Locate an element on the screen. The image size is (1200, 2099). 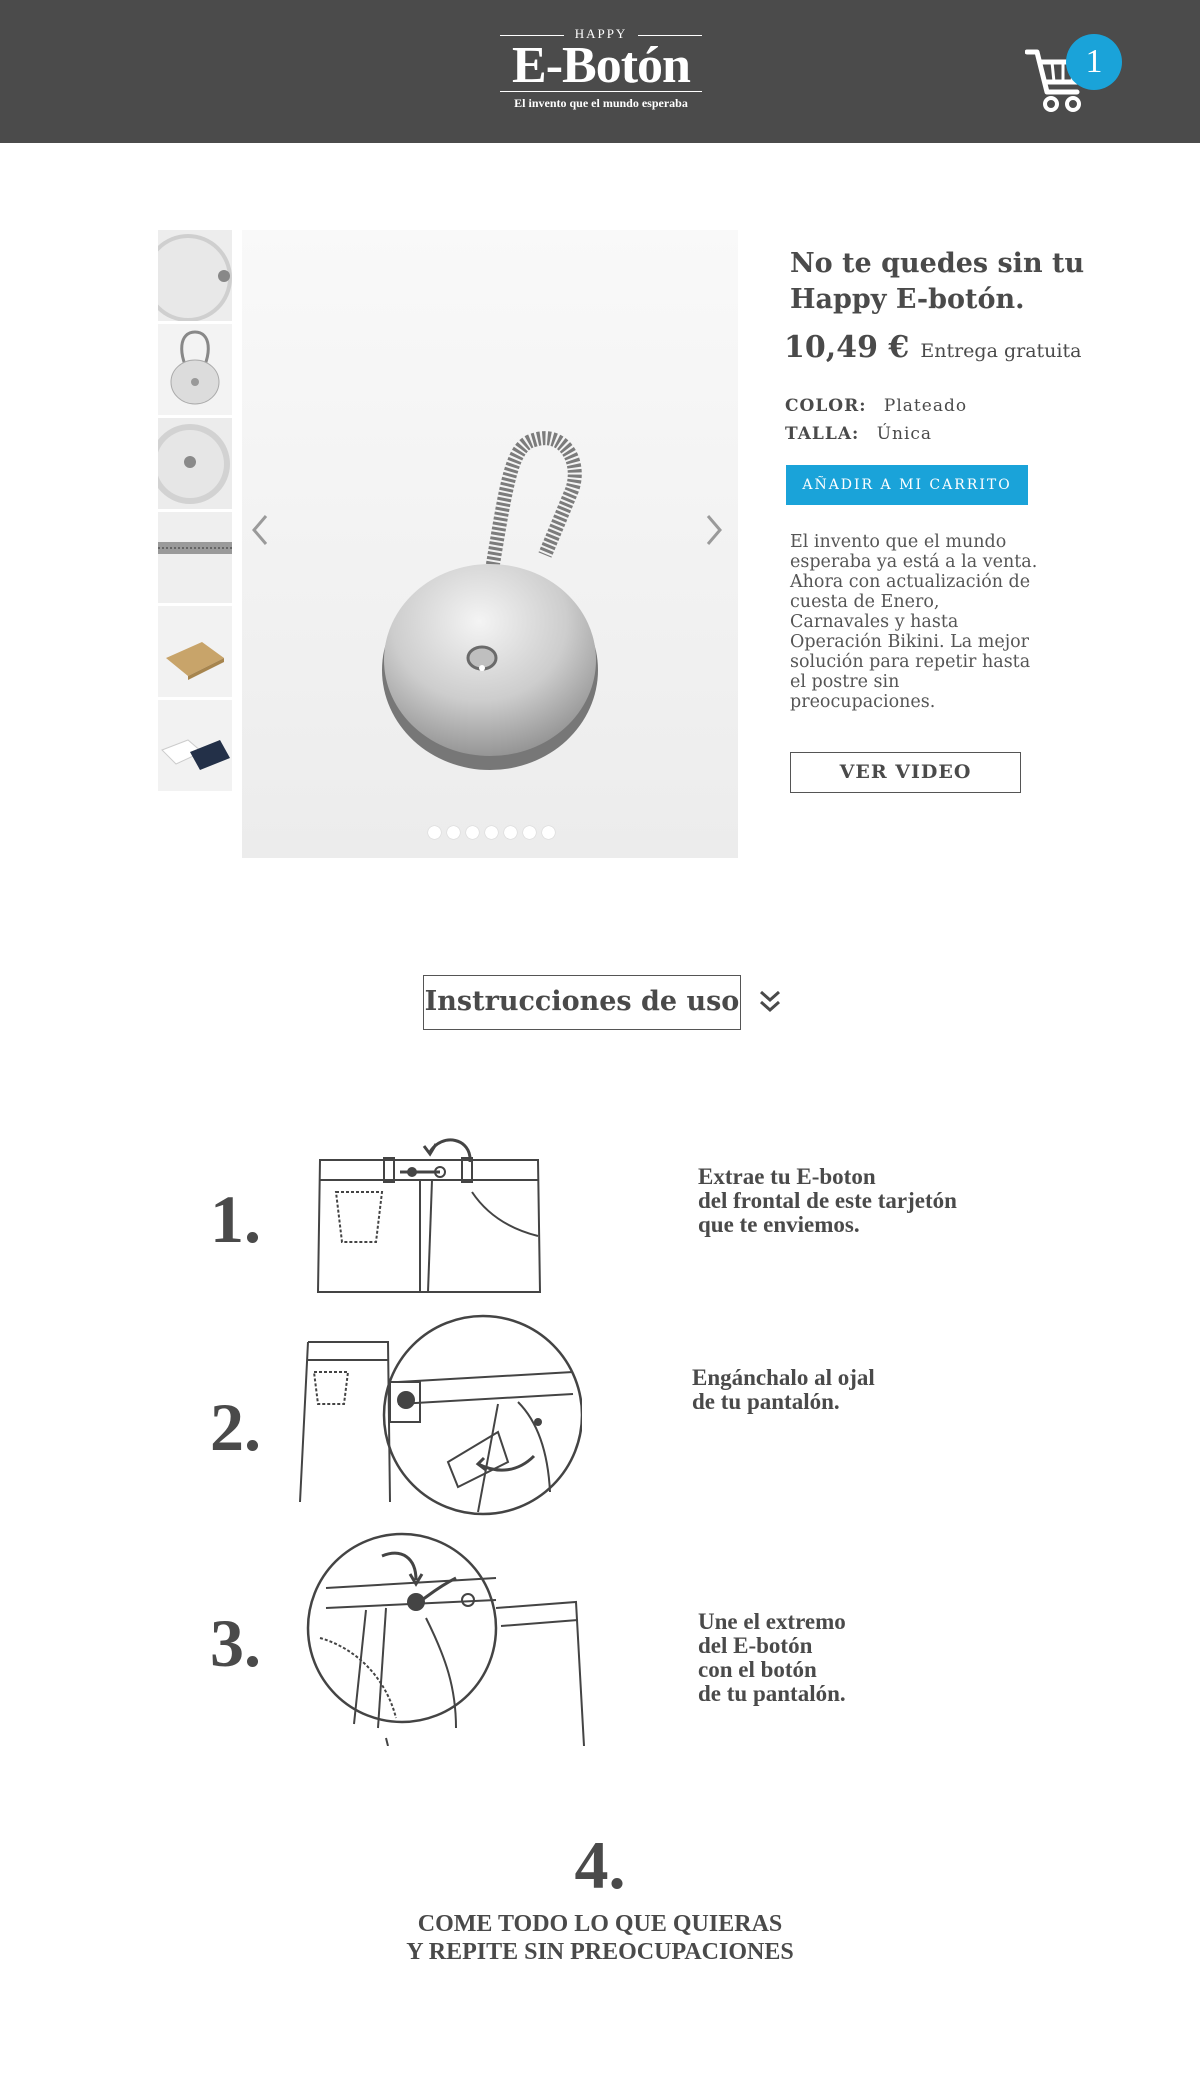
chevron-right-icon is located at coordinates (714, 530).